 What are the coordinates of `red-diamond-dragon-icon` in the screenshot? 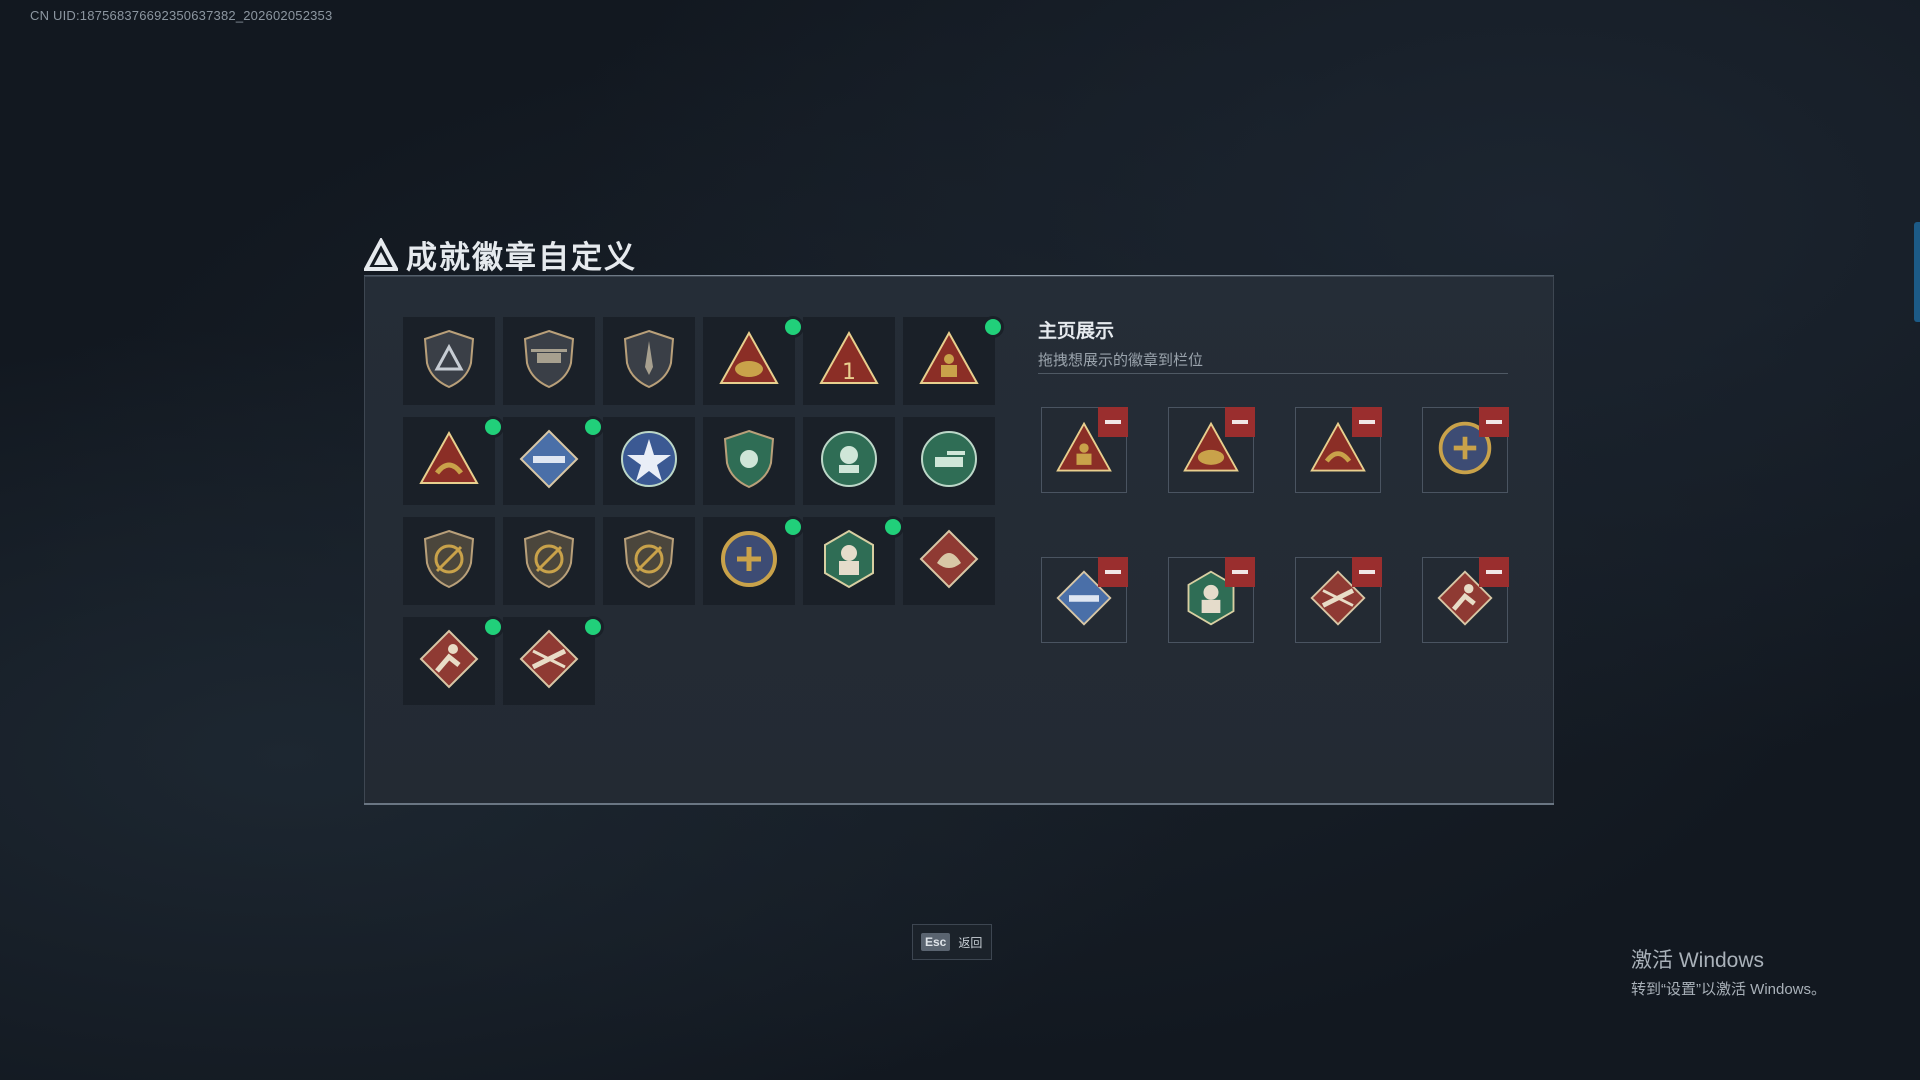 It's located at (949, 561).